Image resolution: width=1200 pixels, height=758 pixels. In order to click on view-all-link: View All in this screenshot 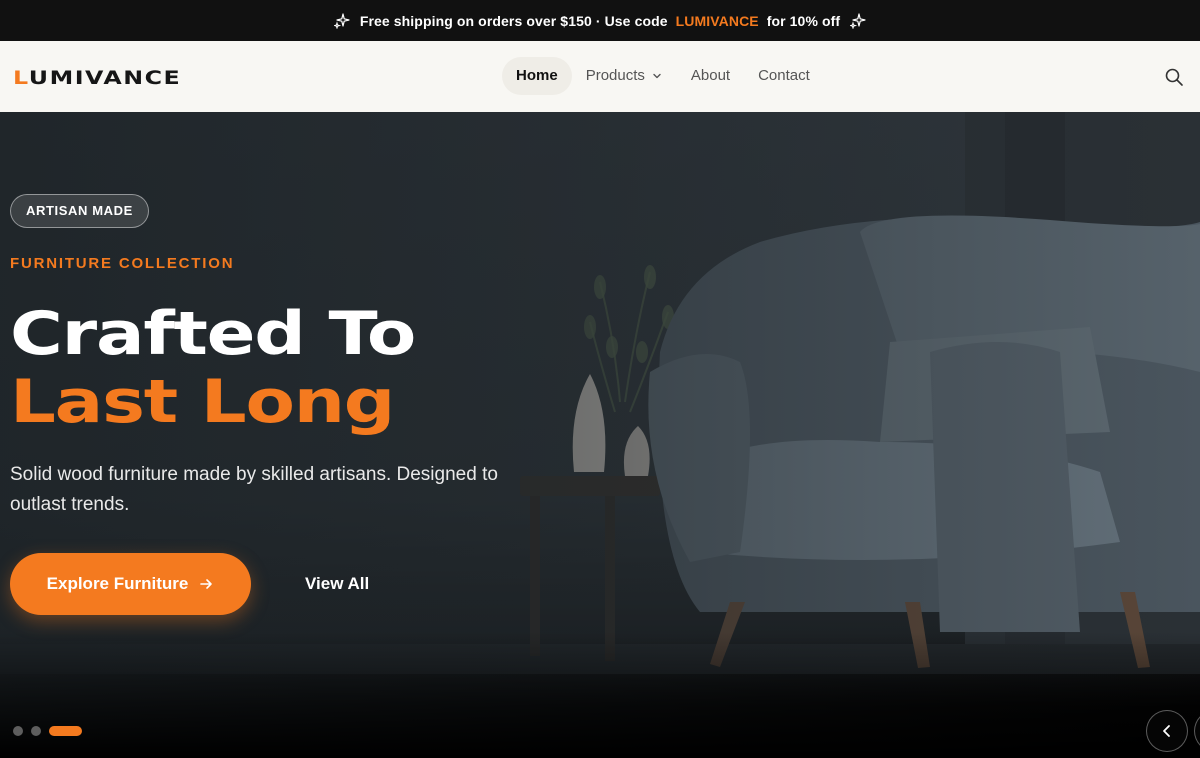, I will do `click(337, 584)`.